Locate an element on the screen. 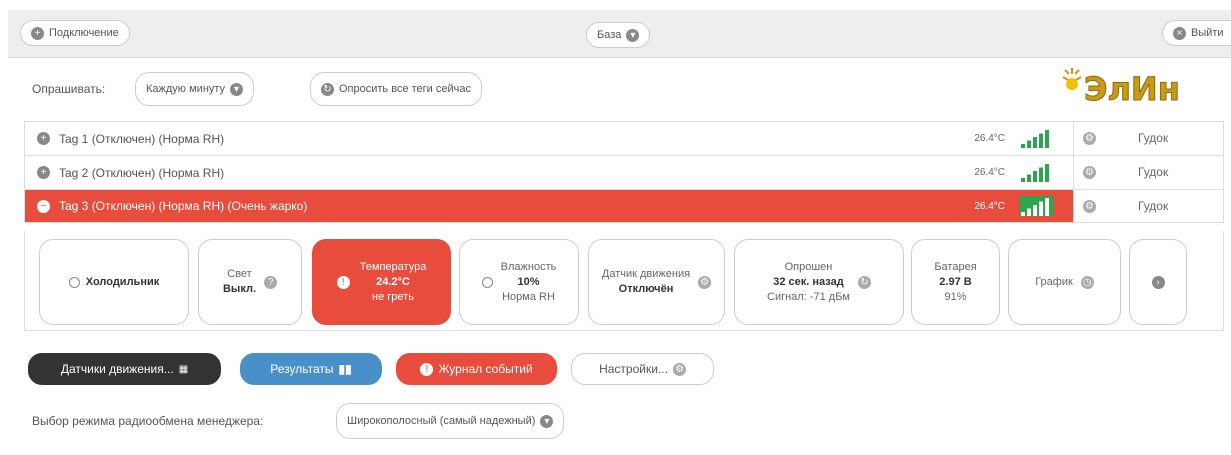 This screenshot has height=455, width=1231. tag-name-card: Холодильник is located at coordinates (114, 282).